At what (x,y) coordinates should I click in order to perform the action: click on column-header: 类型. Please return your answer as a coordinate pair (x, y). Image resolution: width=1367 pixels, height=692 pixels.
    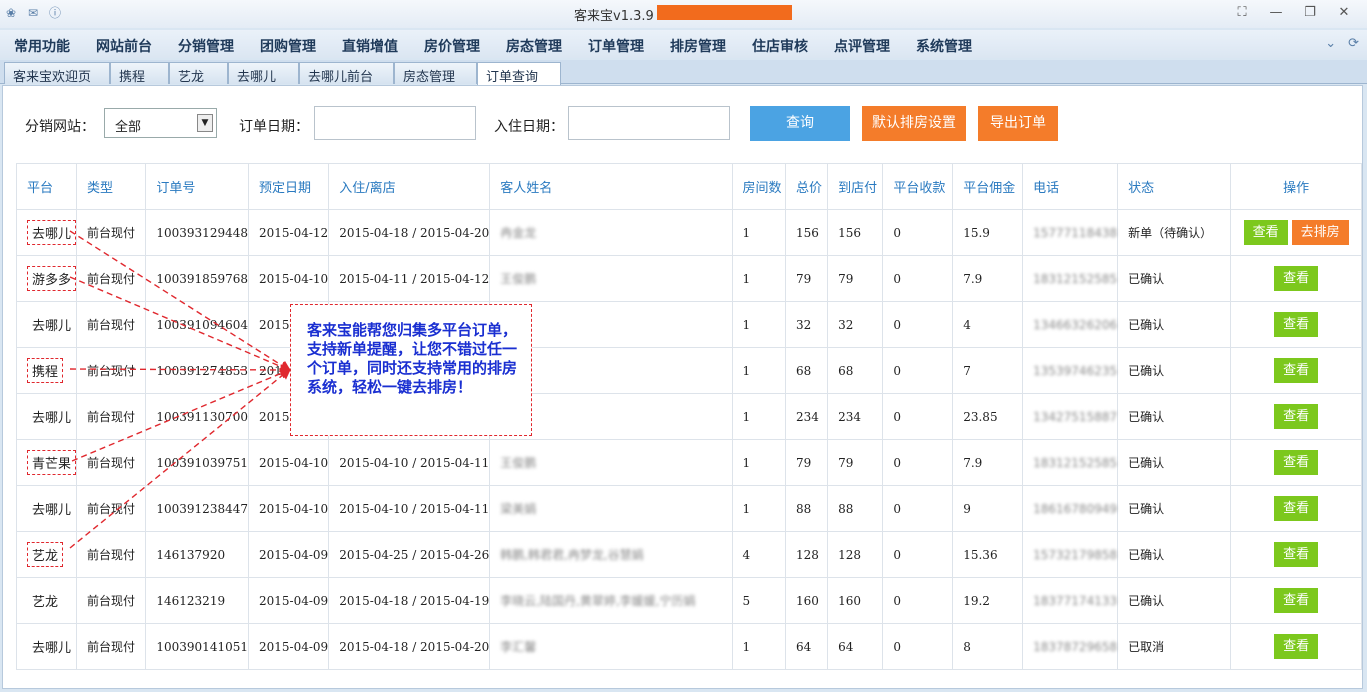
    Looking at the image, I should click on (111, 186).